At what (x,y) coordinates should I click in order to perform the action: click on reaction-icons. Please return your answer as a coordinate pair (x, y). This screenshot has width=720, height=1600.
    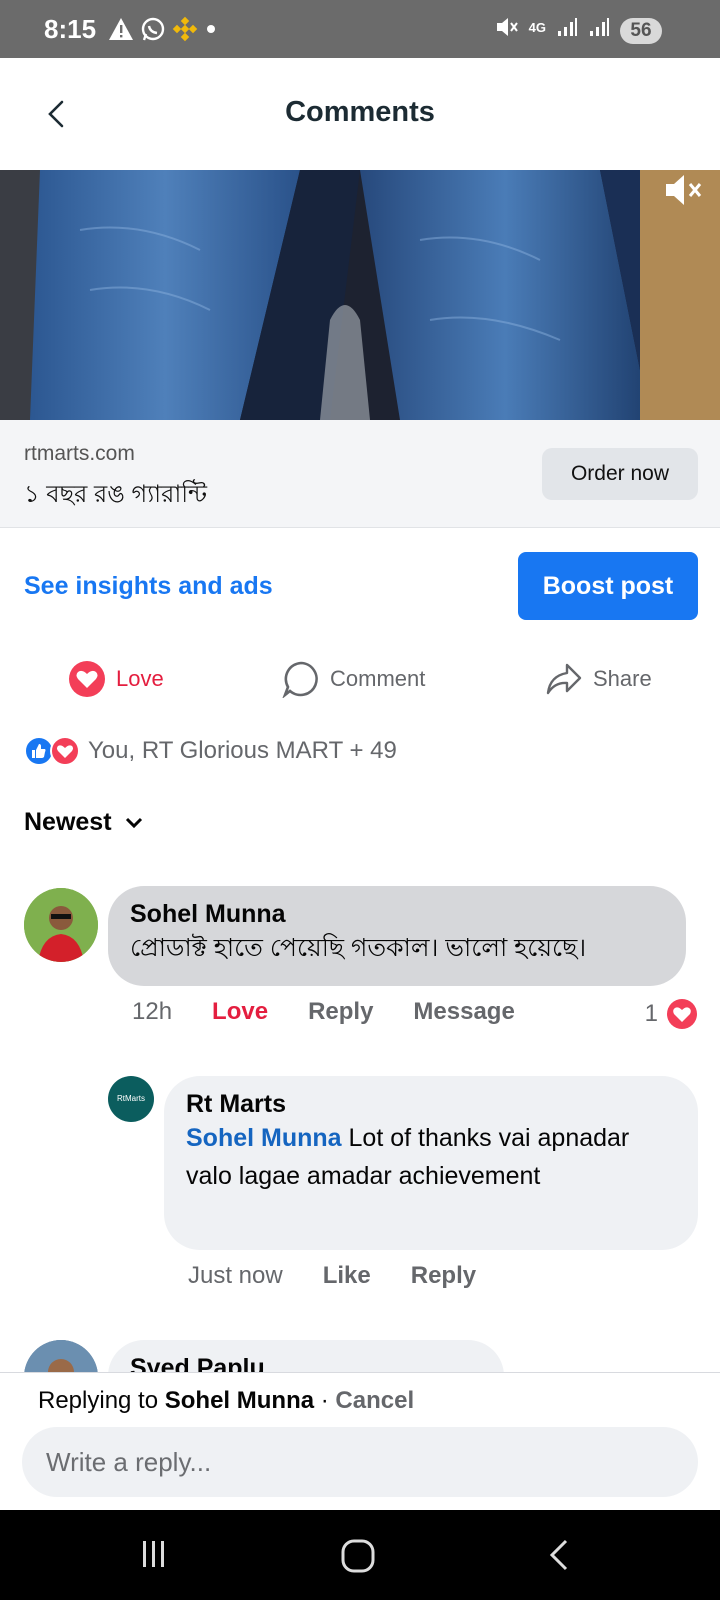
    Looking at the image, I should click on (52, 751).